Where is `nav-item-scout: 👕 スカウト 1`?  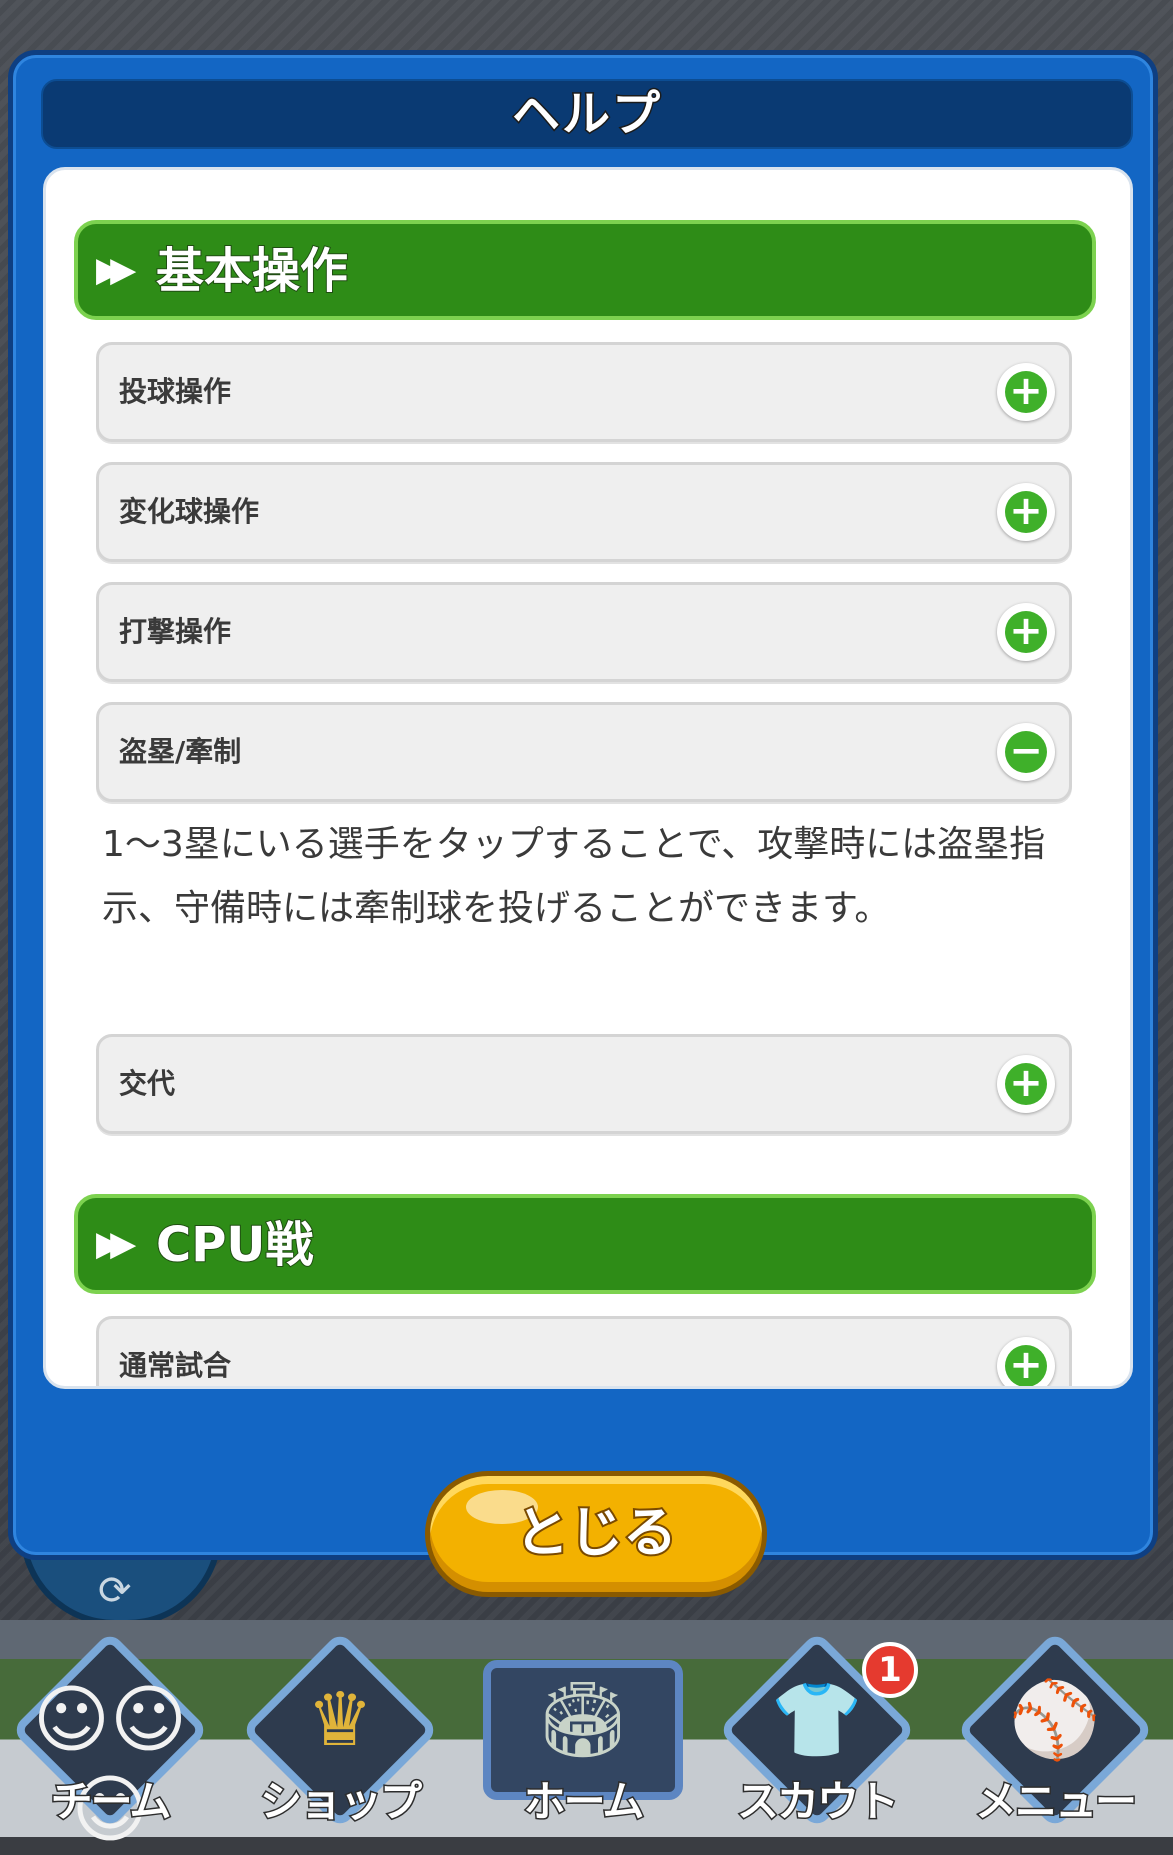
nav-item-scout: 👕 スカウト 1 is located at coordinates (817, 1734).